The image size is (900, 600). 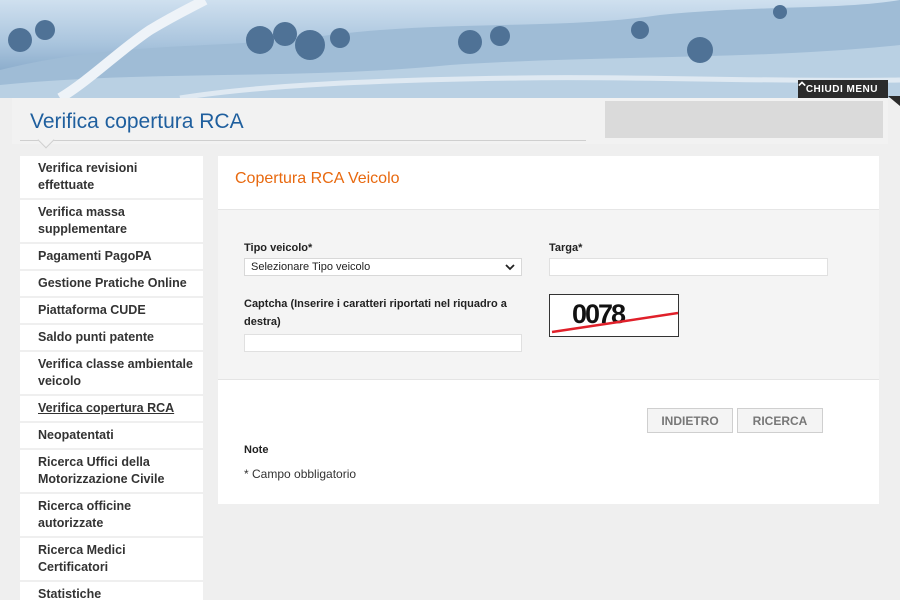 I want to click on sidebar-item-officine: Ricerca officine autorizzate, so click(x=111, y=516).